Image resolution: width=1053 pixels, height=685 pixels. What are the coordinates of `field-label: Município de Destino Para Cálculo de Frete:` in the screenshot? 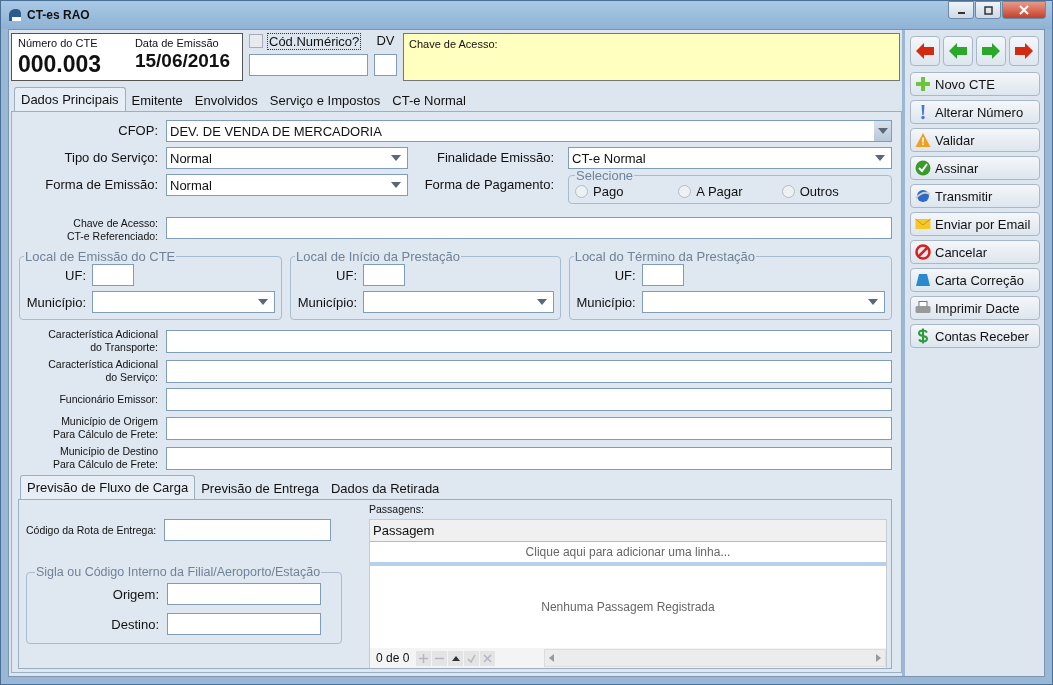 It's located at (105, 458).